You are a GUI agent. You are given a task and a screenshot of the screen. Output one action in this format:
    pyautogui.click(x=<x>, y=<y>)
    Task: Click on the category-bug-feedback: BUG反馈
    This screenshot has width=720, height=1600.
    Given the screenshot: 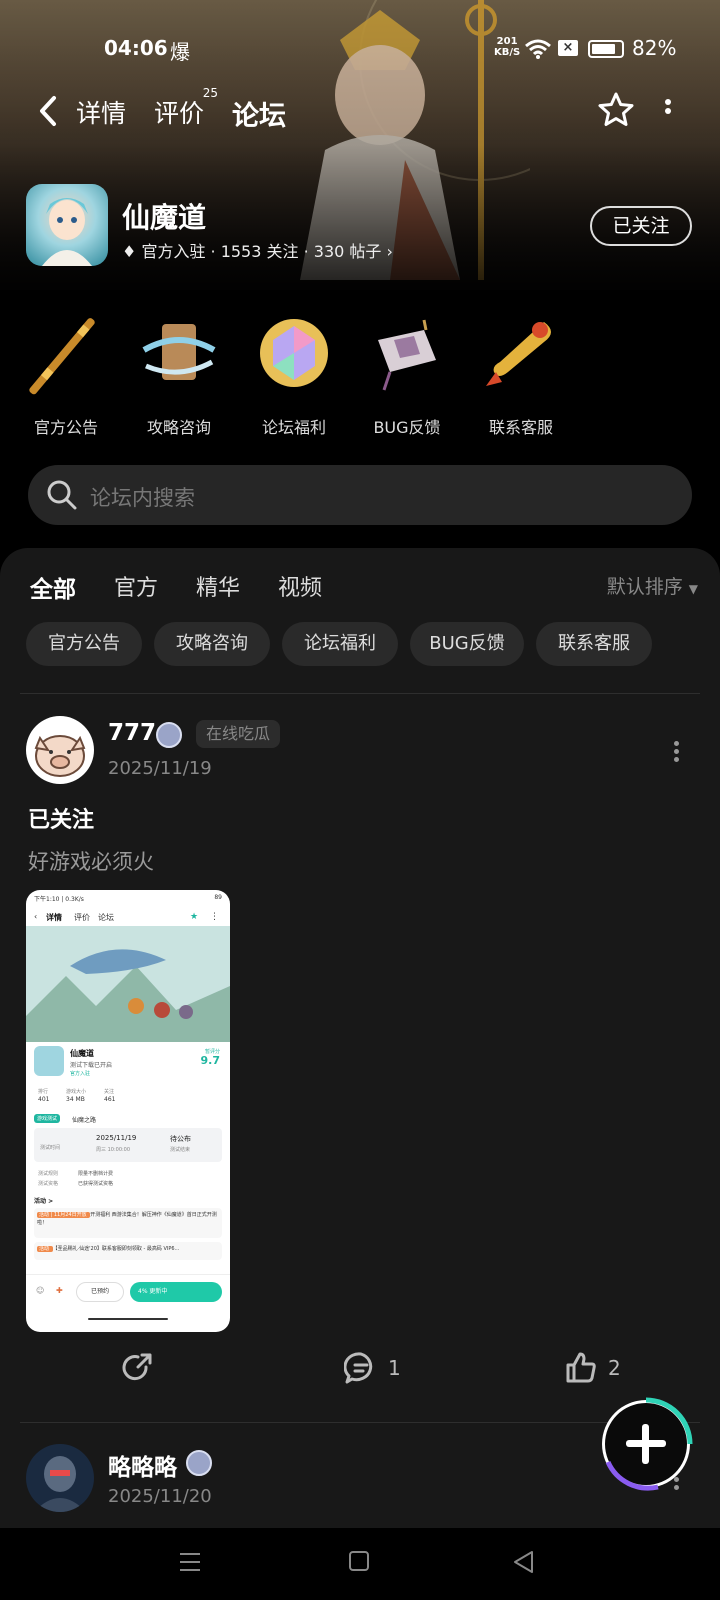 What is the action you would take?
    pyautogui.click(x=407, y=374)
    